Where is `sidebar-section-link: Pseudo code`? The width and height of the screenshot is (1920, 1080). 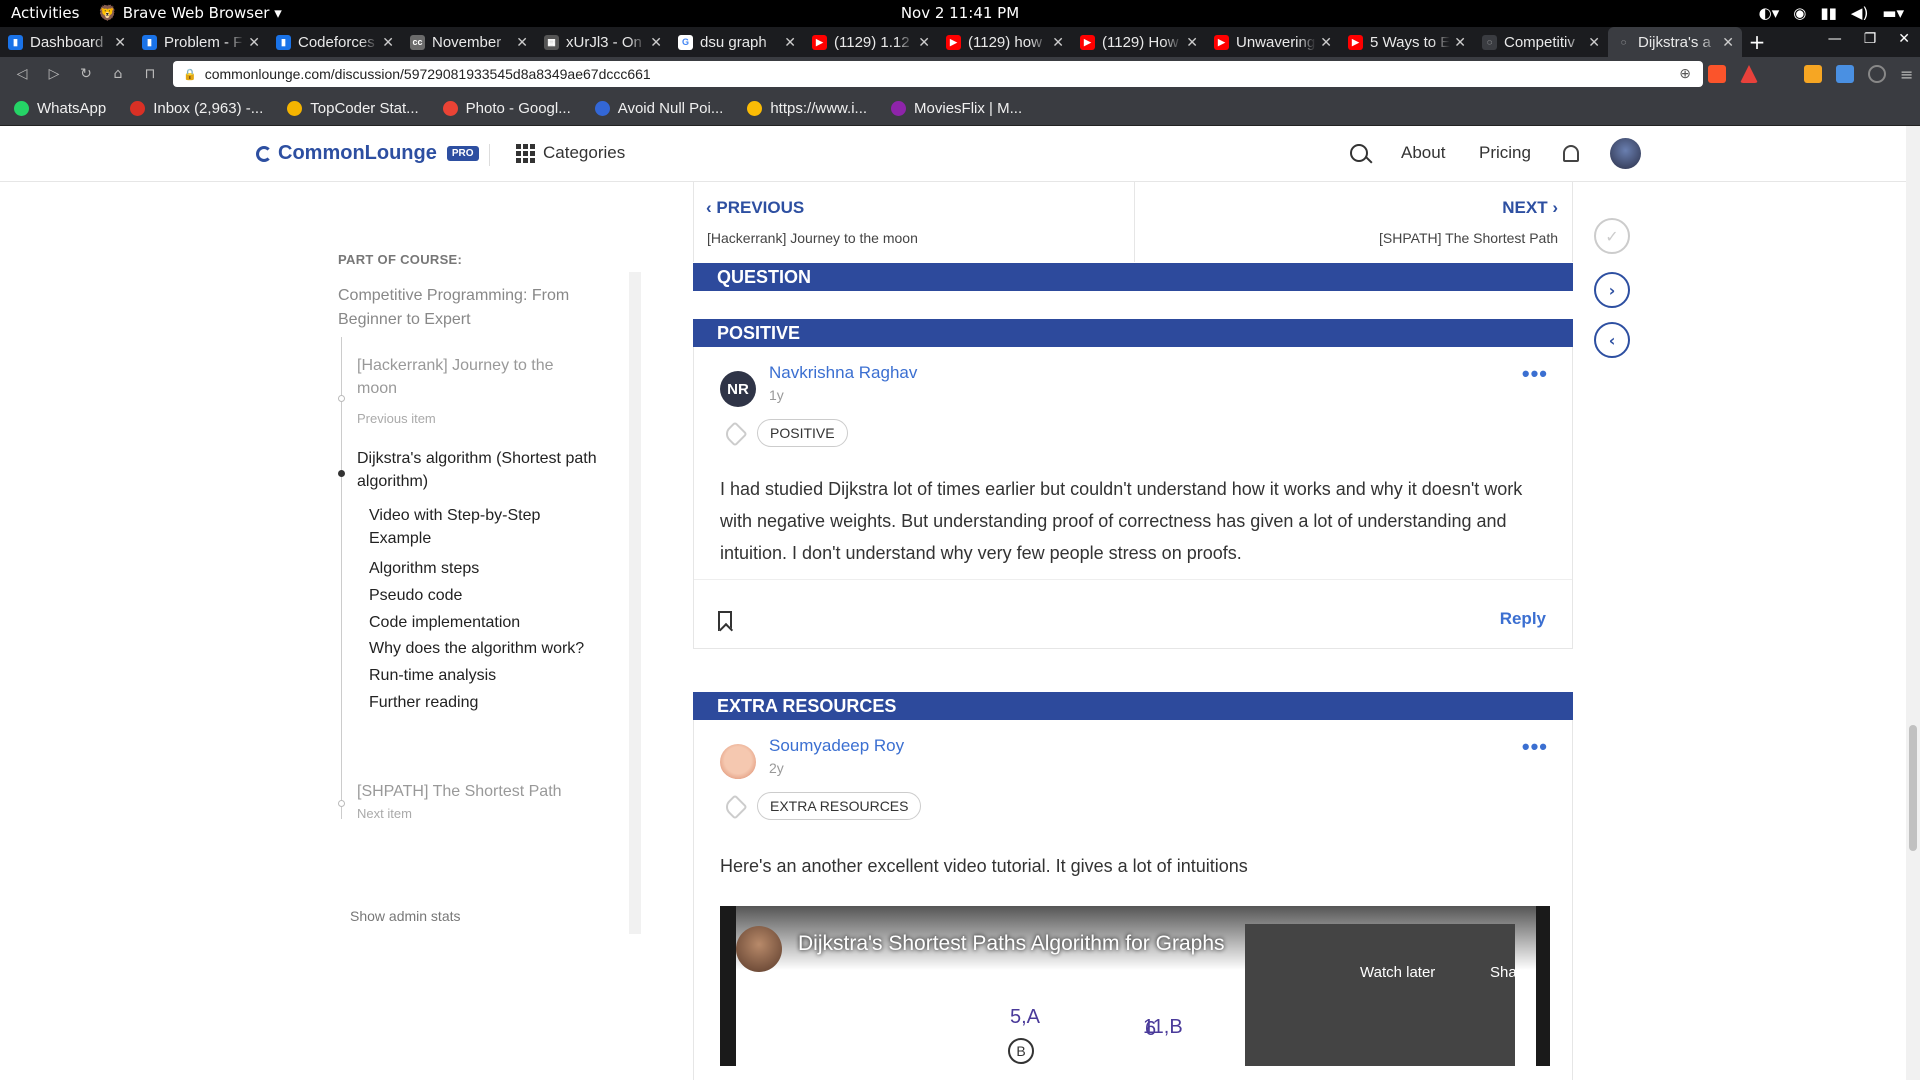 sidebar-section-link: Pseudo code is located at coordinates (484, 595).